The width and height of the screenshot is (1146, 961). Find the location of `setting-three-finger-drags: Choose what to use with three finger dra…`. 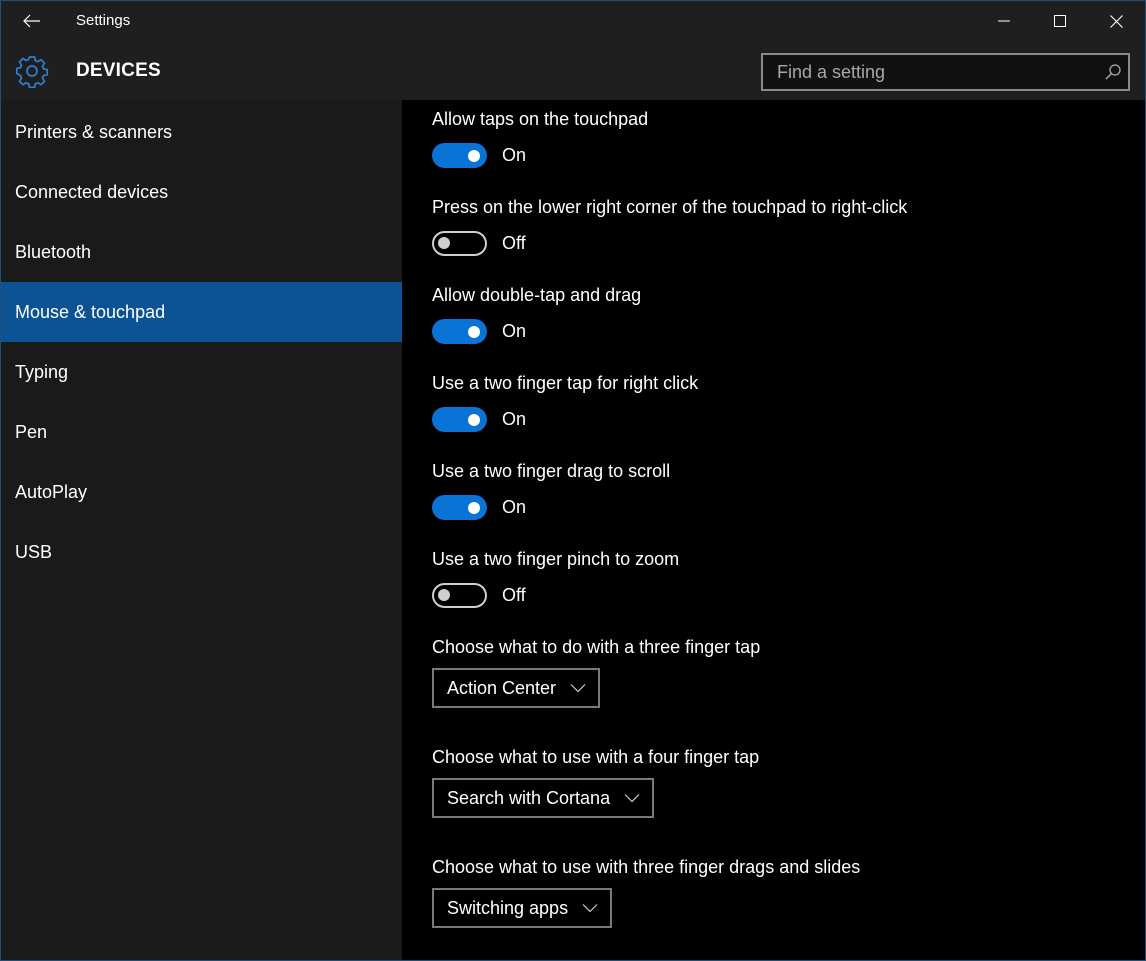

setting-three-finger-drags: Choose what to use with three finger dra… is located at coordinates (646, 892).